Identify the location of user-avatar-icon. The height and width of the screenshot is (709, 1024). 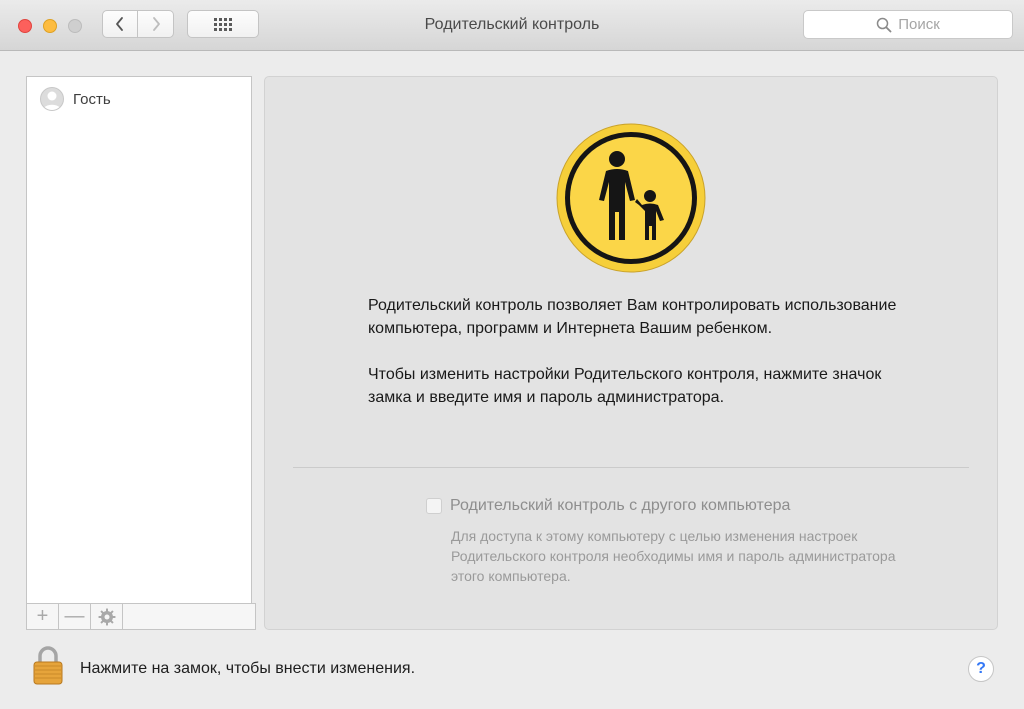
(52, 99).